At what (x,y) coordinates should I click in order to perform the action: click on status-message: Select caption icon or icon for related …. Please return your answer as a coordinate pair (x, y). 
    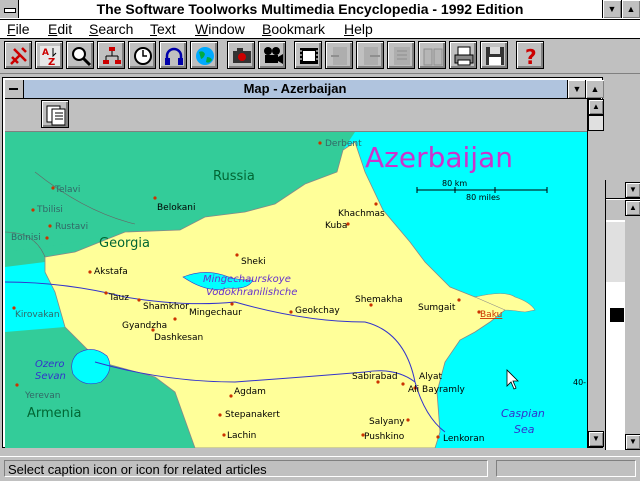
    Looking at the image, I should click on (246, 468).